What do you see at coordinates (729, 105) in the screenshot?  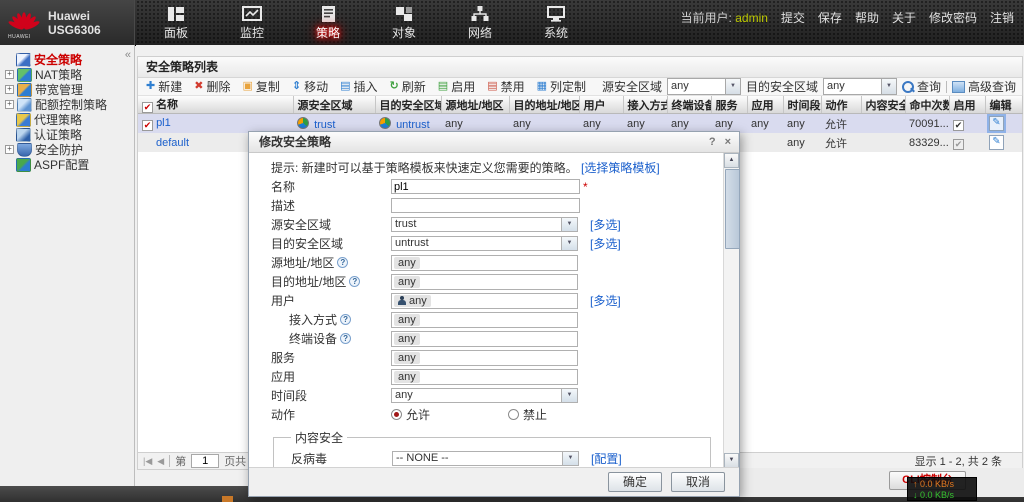 I see `column-header-service: 服务` at bounding box center [729, 105].